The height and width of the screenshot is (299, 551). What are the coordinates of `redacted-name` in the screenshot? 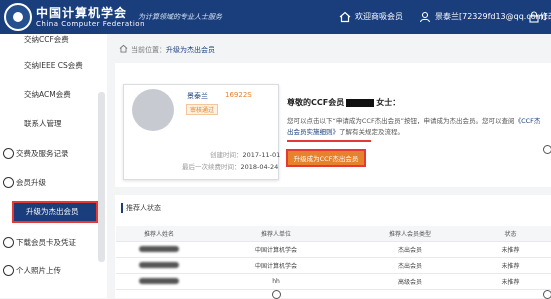 It's located at (360, 102).